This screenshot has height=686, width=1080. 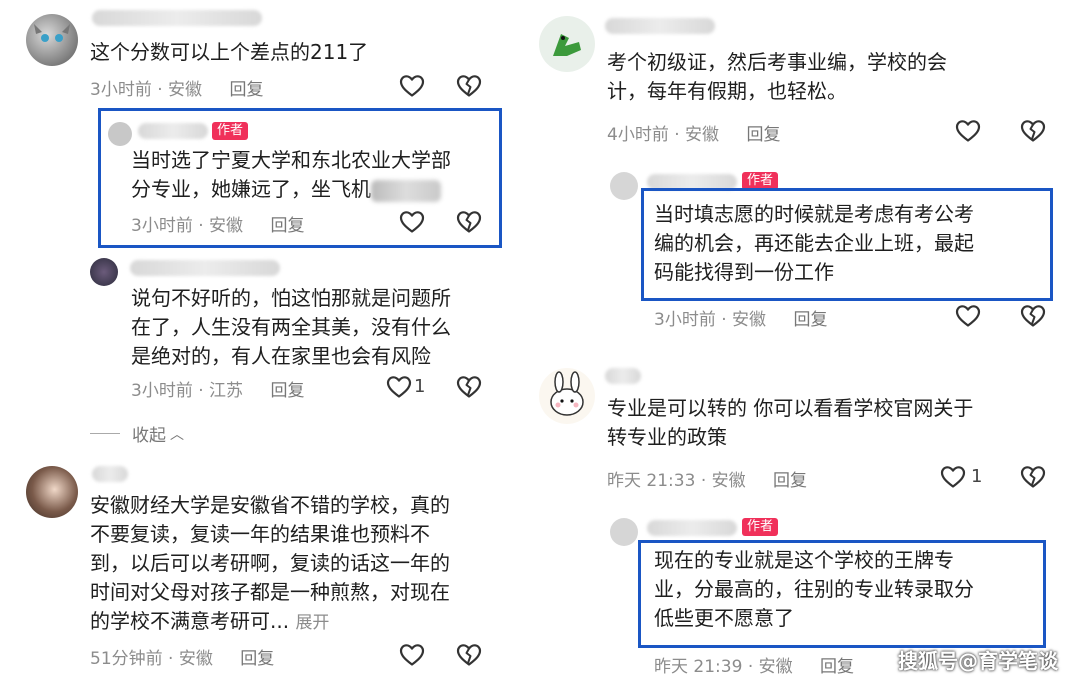 I want to click on crocodile-avatar-icon, so click(x=567, y=45).